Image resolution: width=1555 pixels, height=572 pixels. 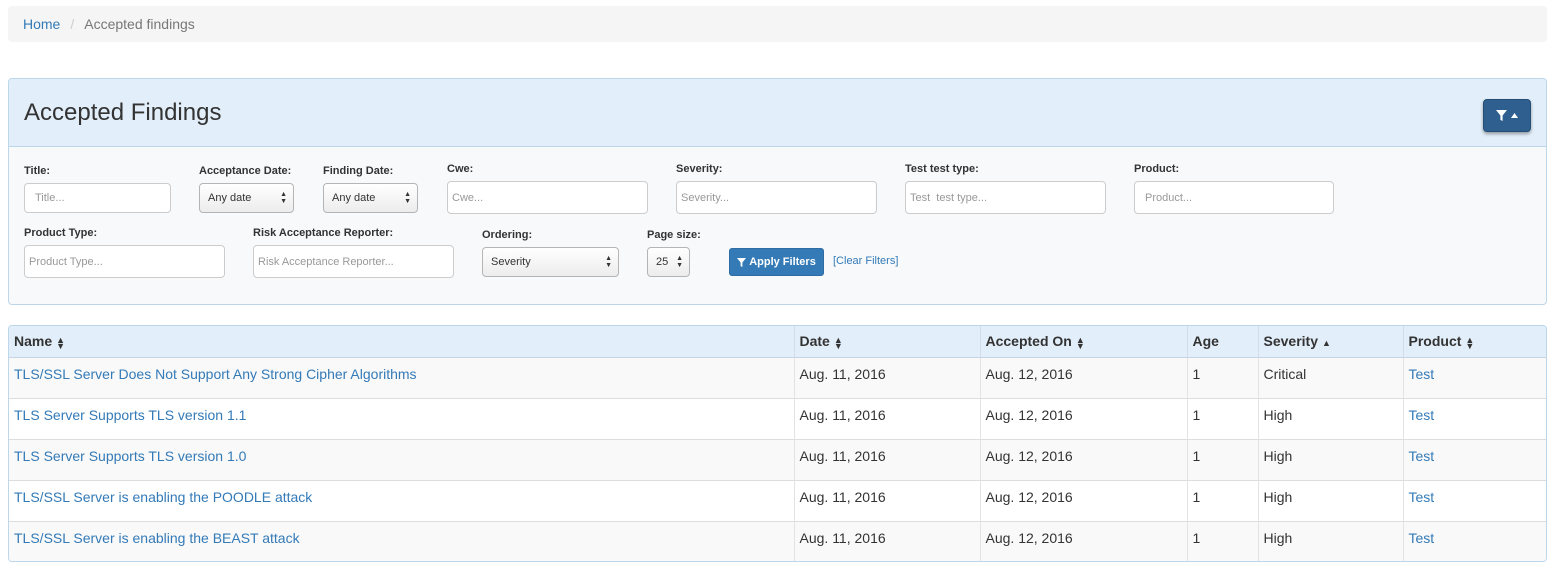 What do you see at coordinates (460, 169) in the screenshot?
I see `cwe-filter-label: Cwe:` at bounding box center [460, 169].